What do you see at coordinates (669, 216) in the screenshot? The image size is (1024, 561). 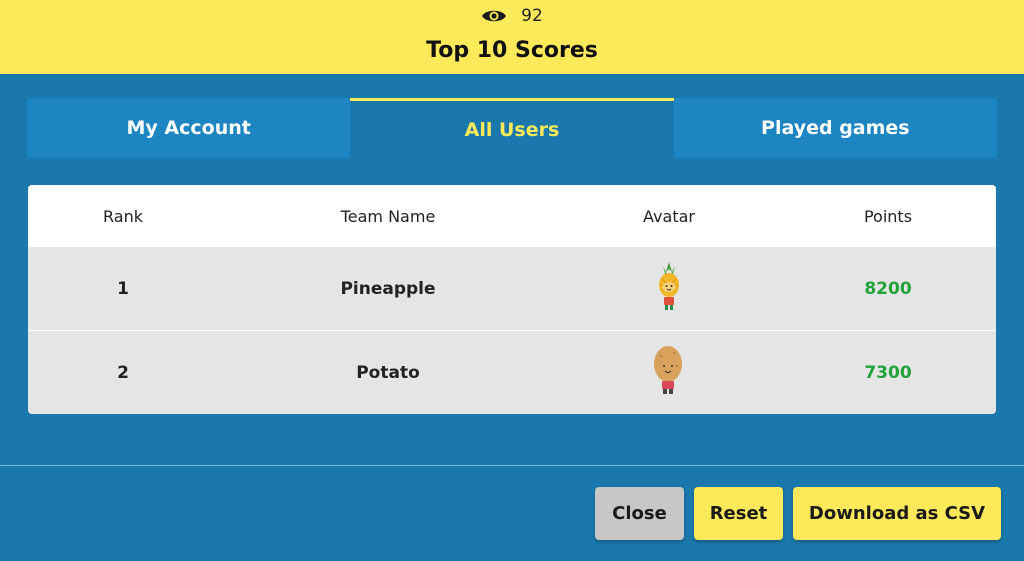 I see `column-header-avatar: Avatar` at bounding box center [669, 216].